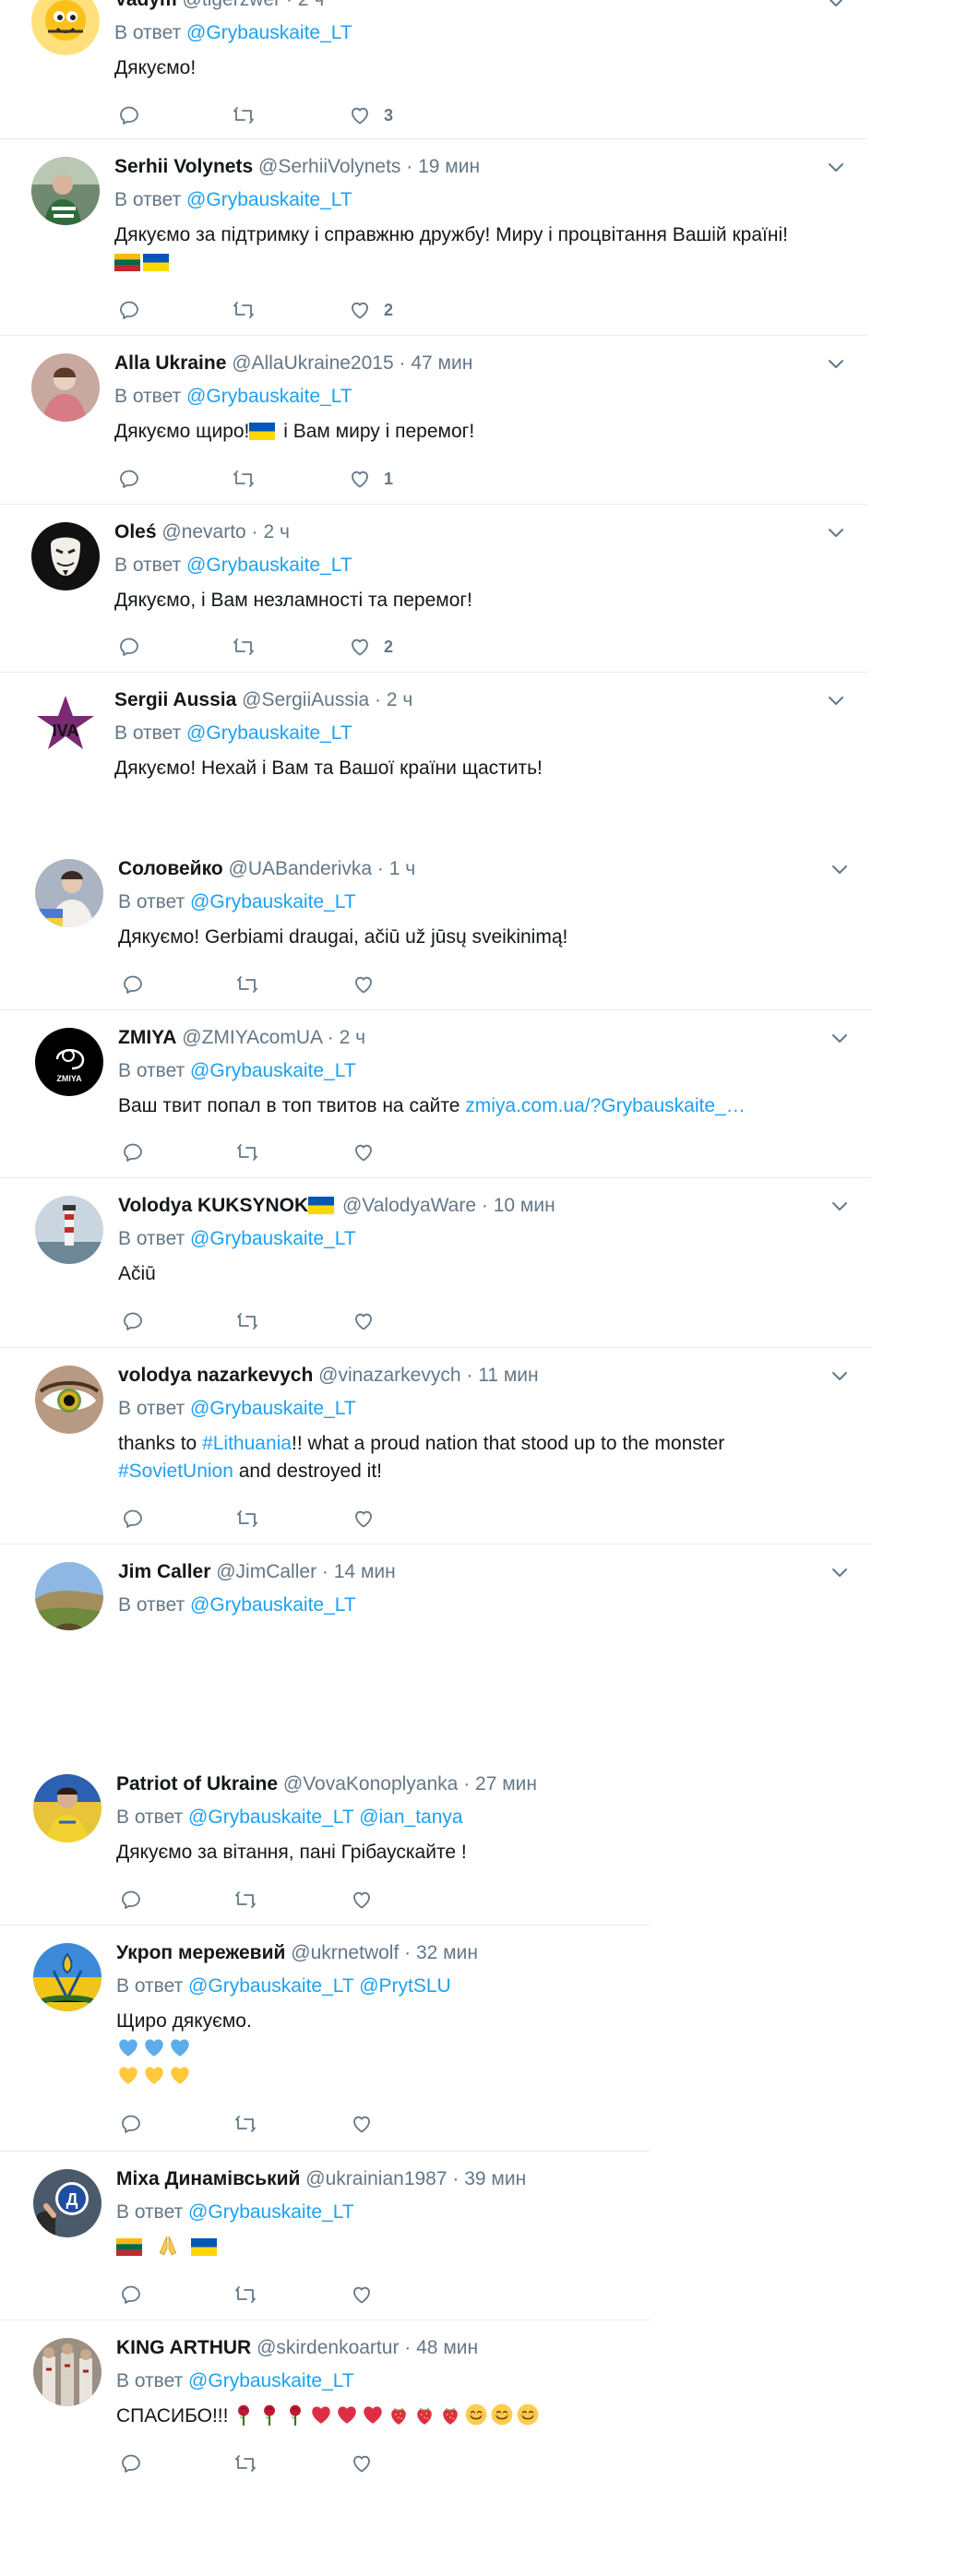  Describe the element at coordinates (203, 532) in the screenshot. I see `user-handle: @nevarto` at that location.